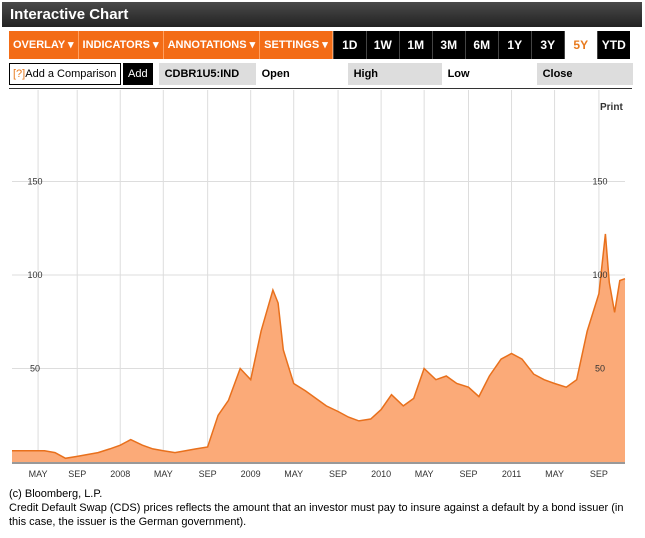 The height and width of the screenshot is (538, 645). What do you see at coordinates (584, 74) in the screenshot?
I see `close-label: Close` at bounding box center [584, 74].